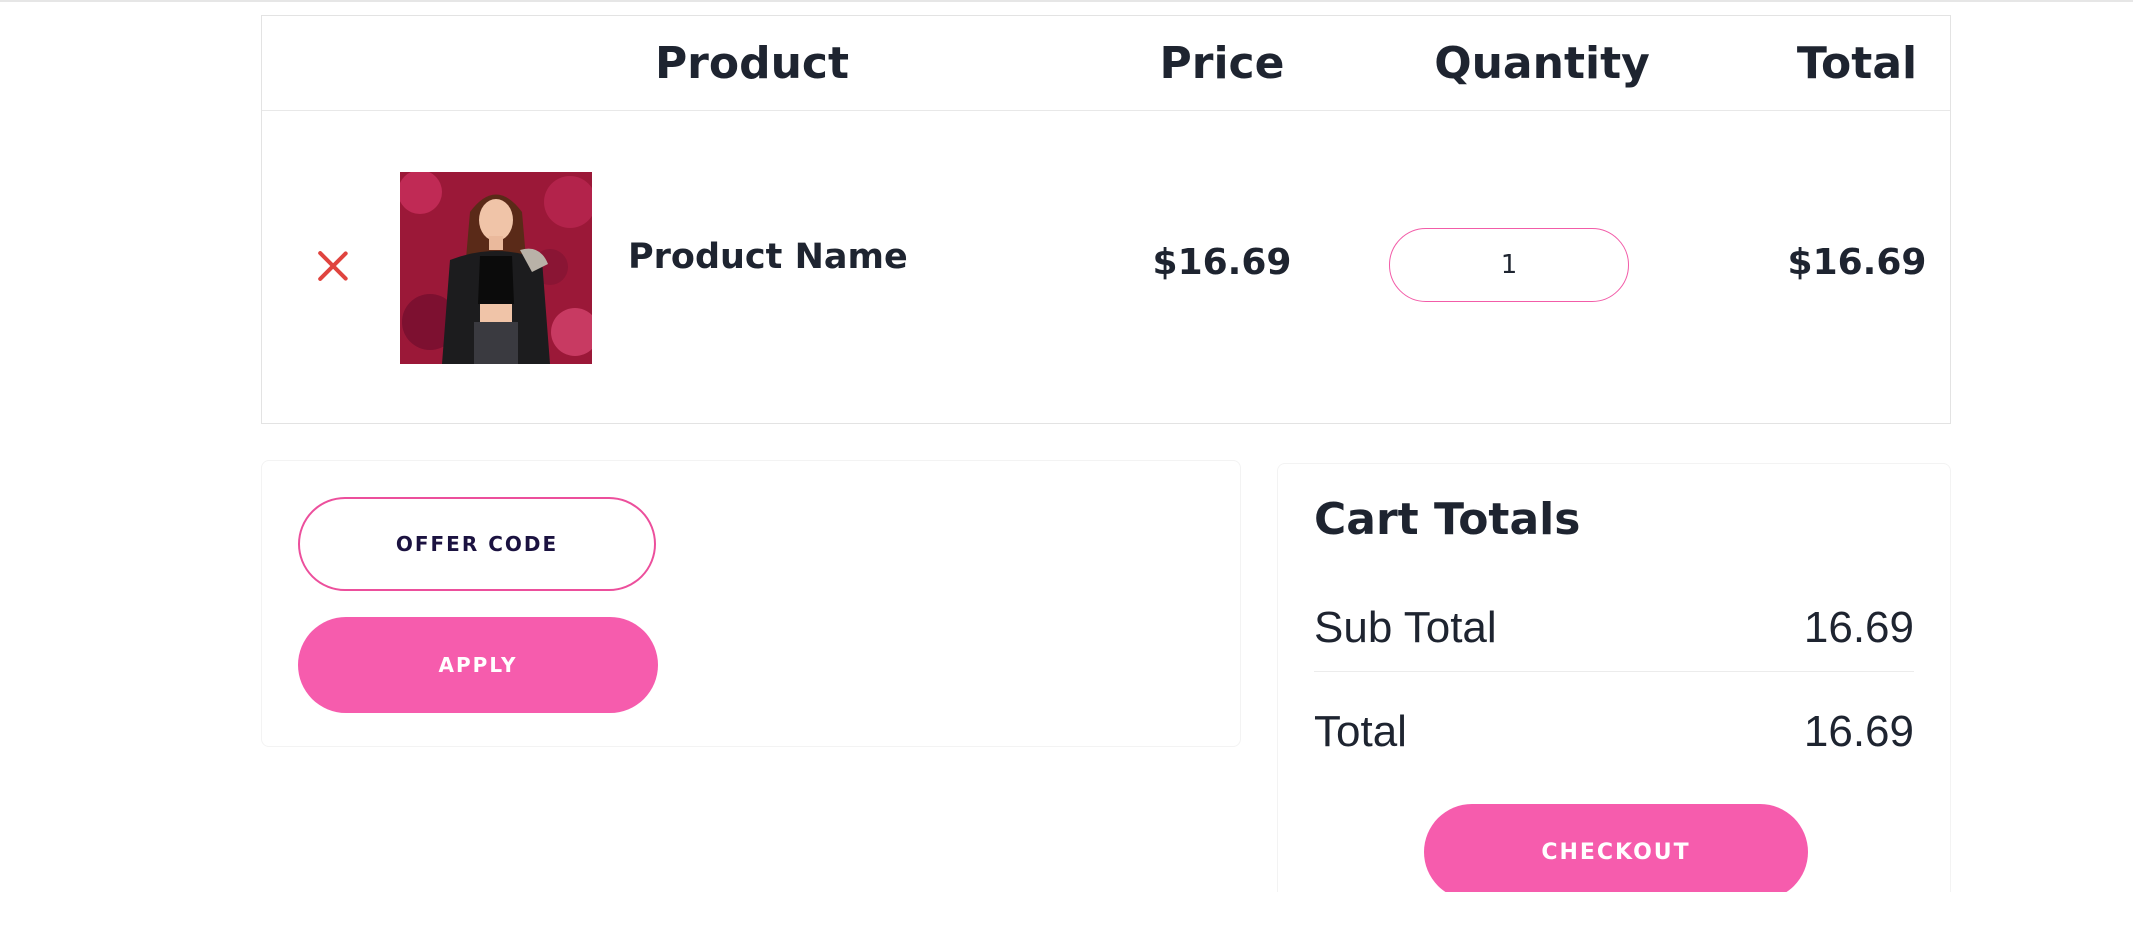  Describe the element at coordinates (1405, 627) in the screenshot. I see `sub-total-label: Sub Total` at that location.